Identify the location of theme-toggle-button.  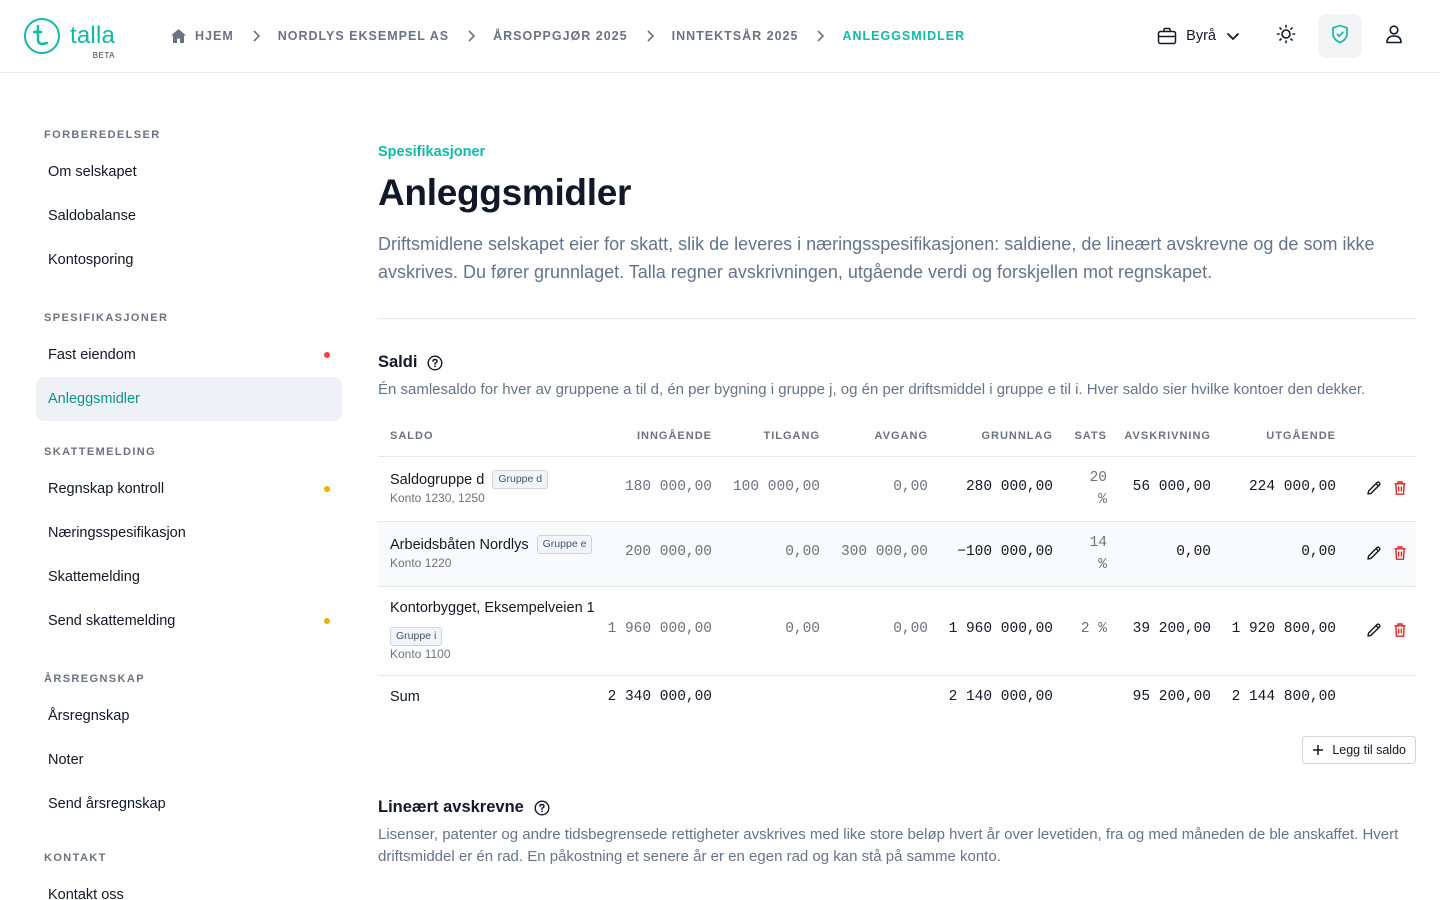
(1286, 36).